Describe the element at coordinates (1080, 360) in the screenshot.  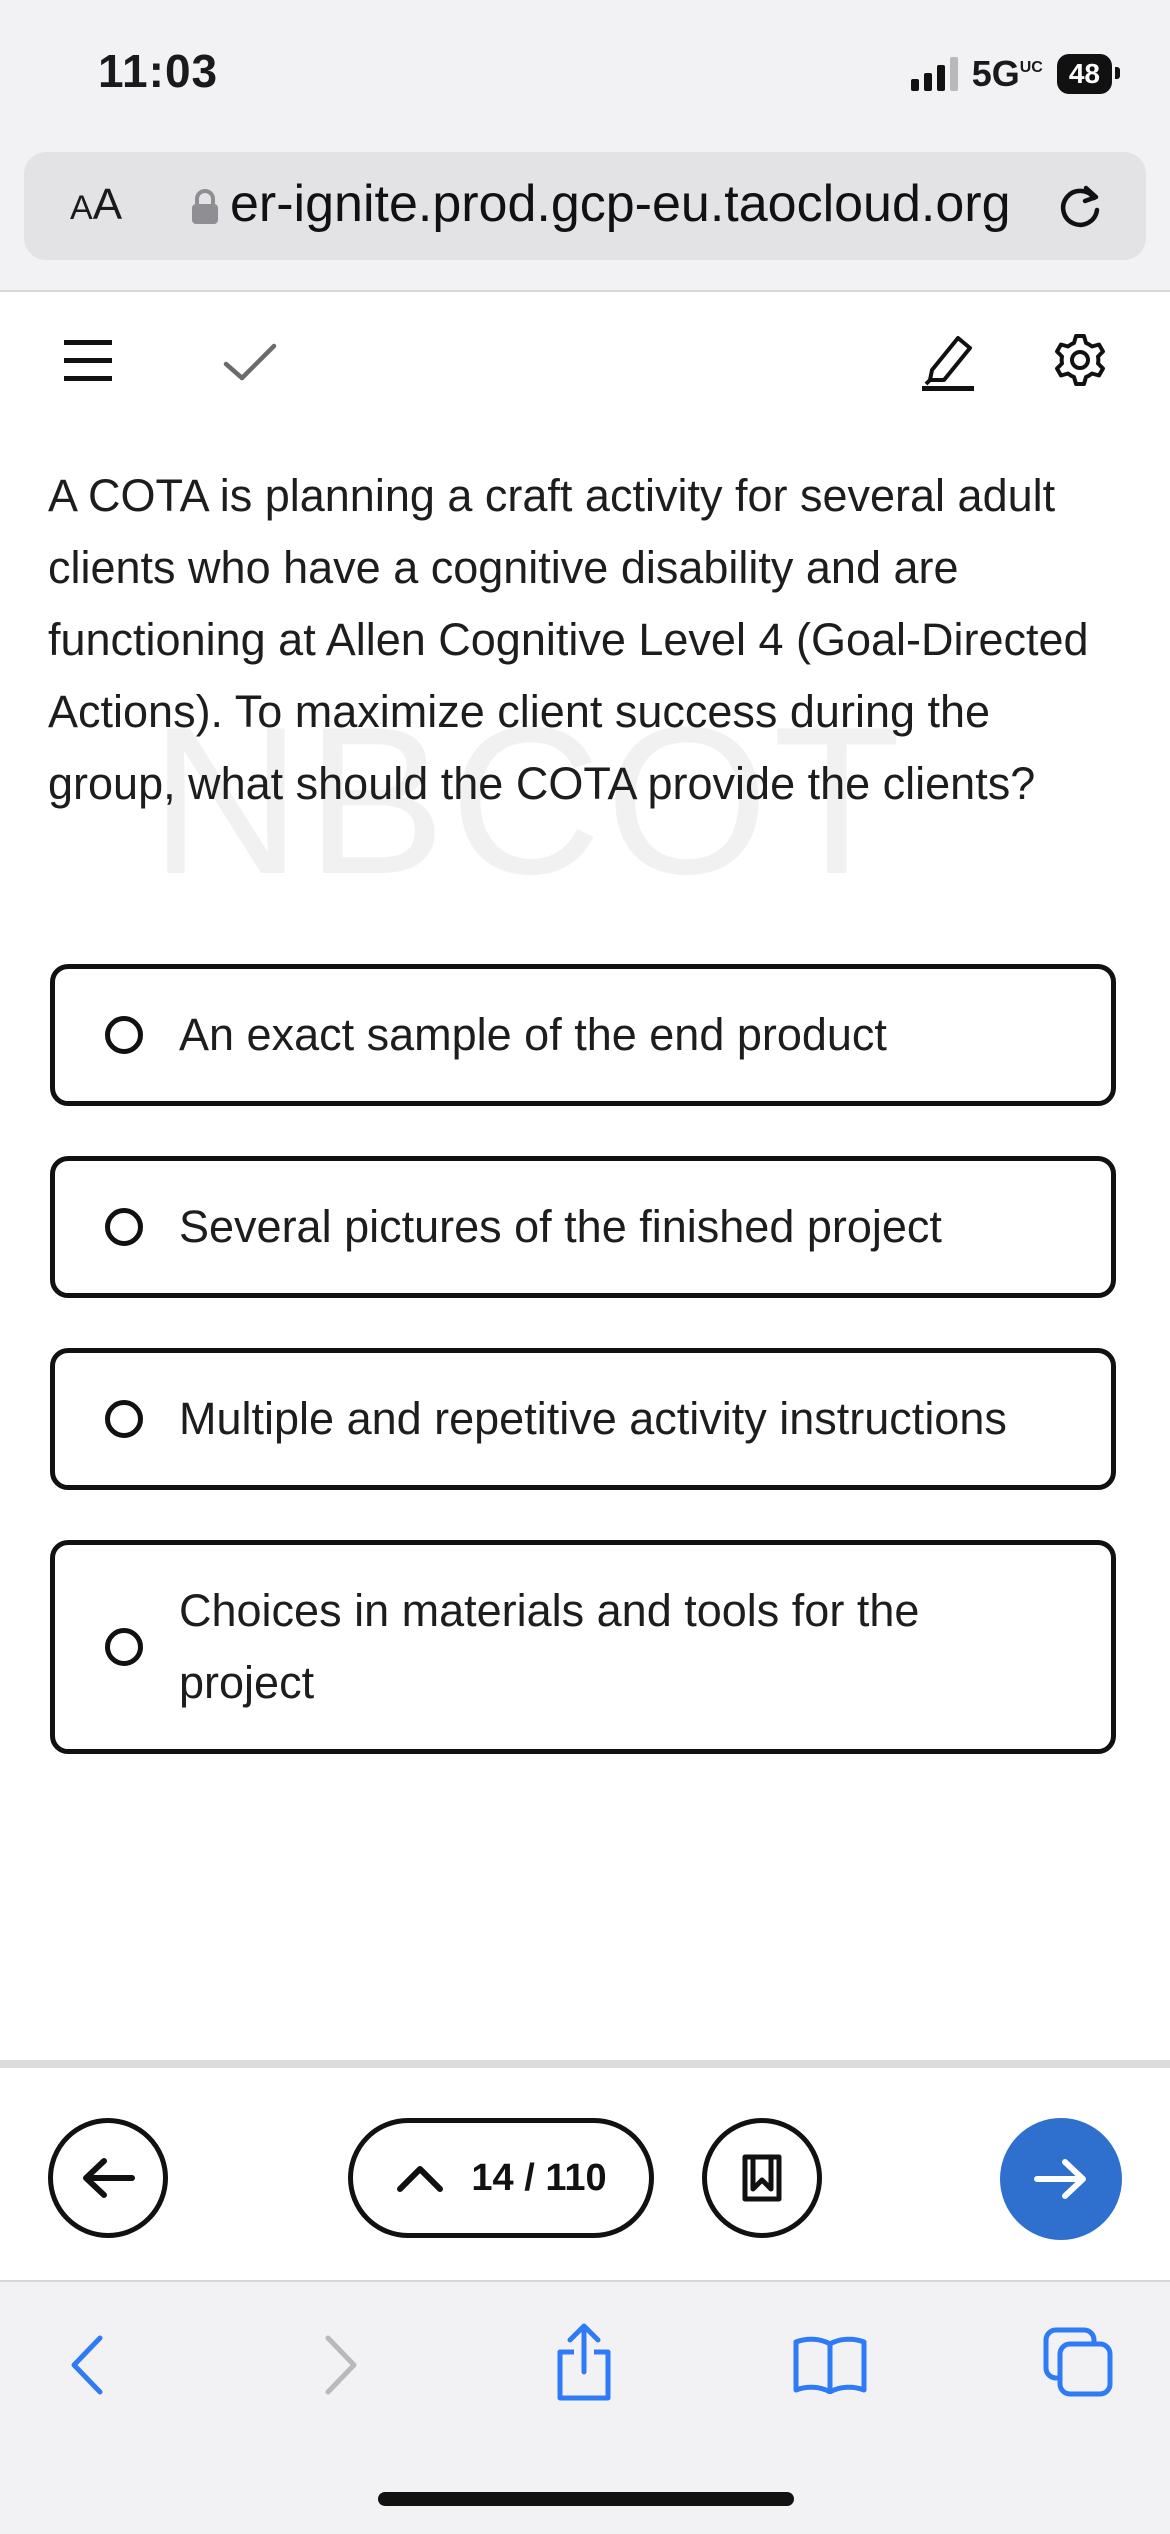
I see `gear-icon` at that location.